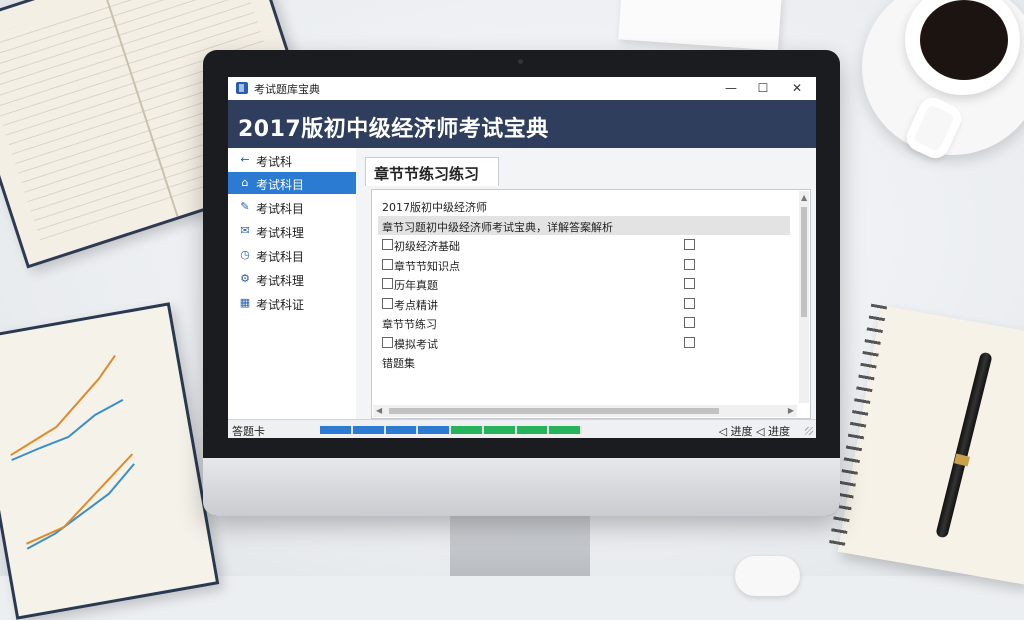 The width and height of the screenshot is (1024, 620). I want to click on progress-label: ◁ 进度 ◁ 进度, so click(754, 430).